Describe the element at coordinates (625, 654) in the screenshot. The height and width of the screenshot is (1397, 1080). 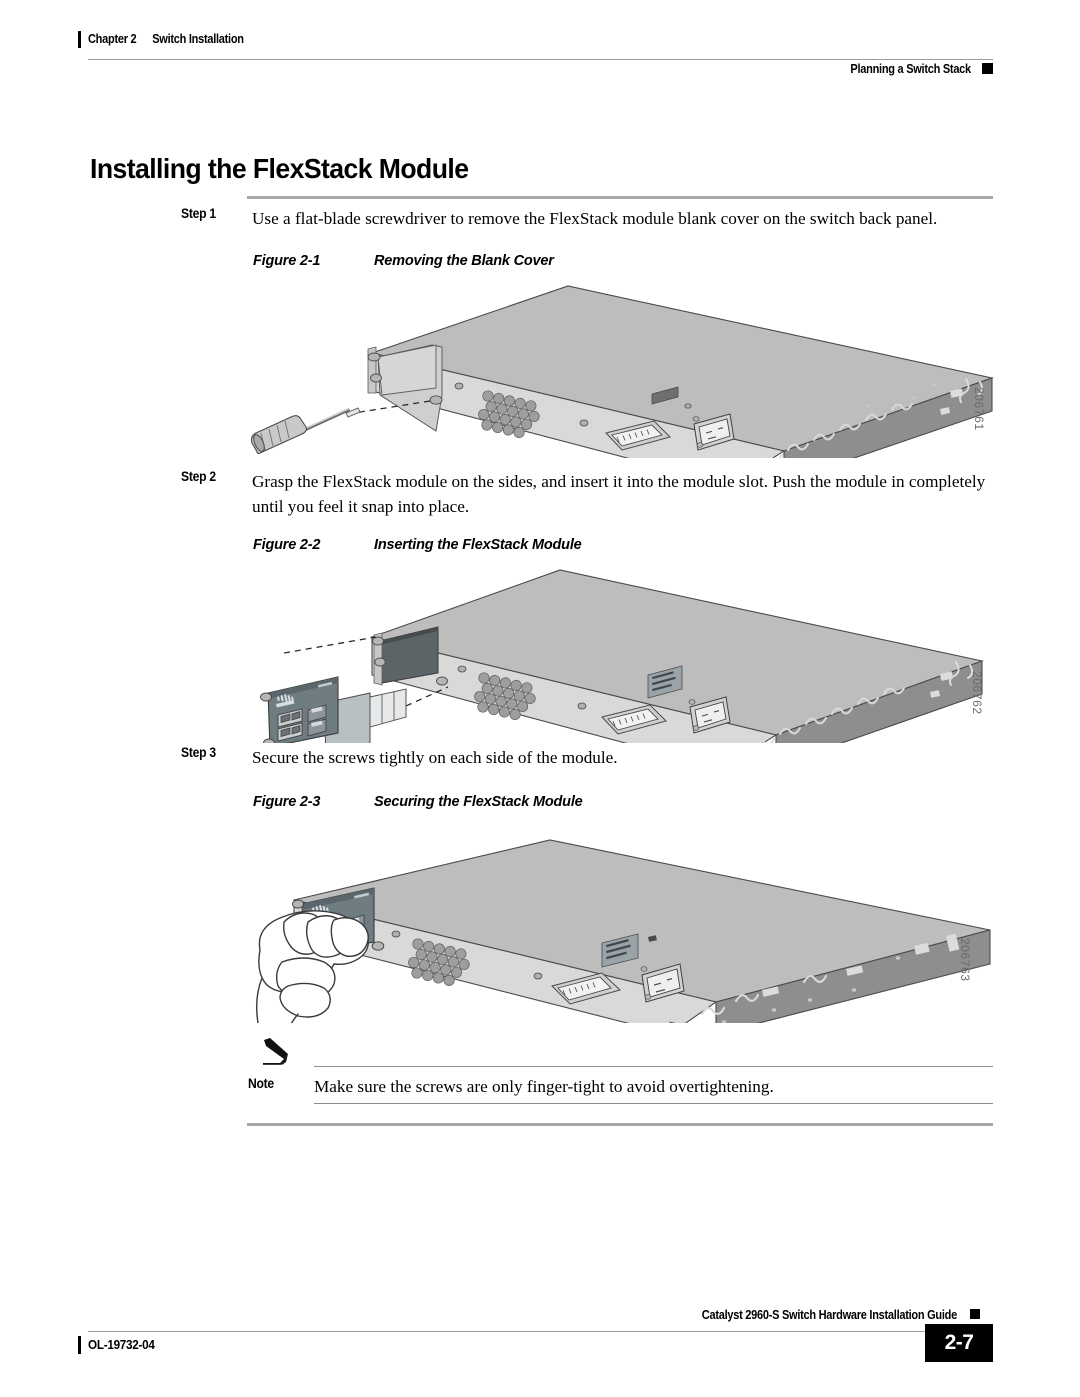
I see `figure-2-image: 206762` at that location.